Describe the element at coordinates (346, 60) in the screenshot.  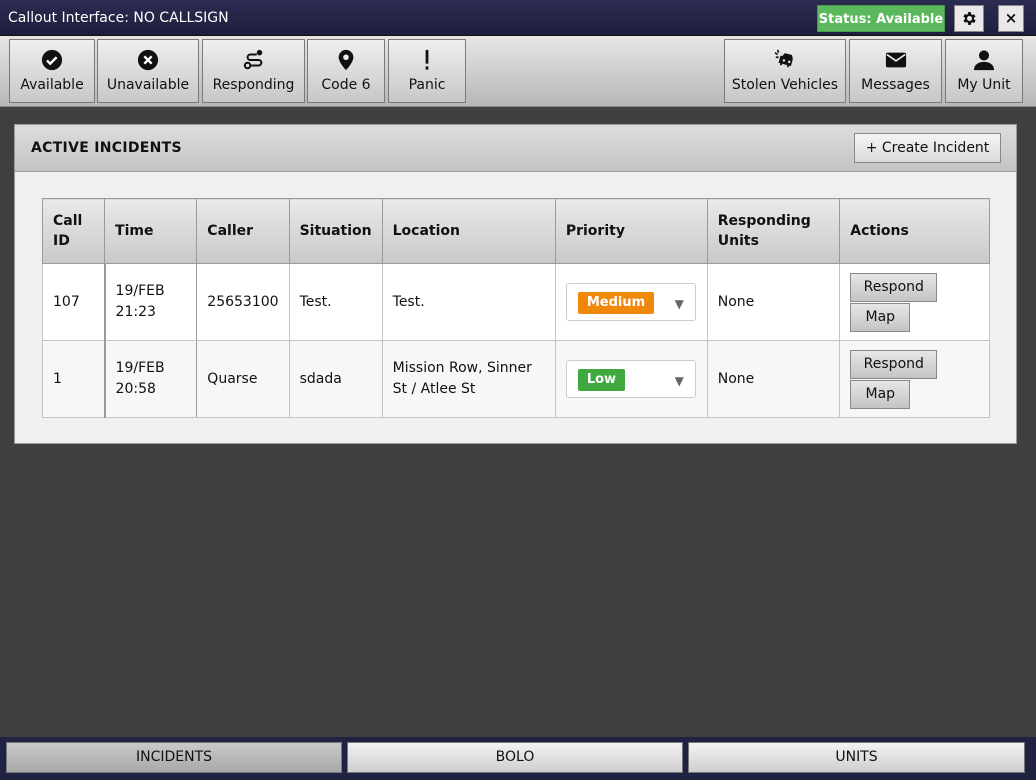
I see `map-pin-icon` at that location.